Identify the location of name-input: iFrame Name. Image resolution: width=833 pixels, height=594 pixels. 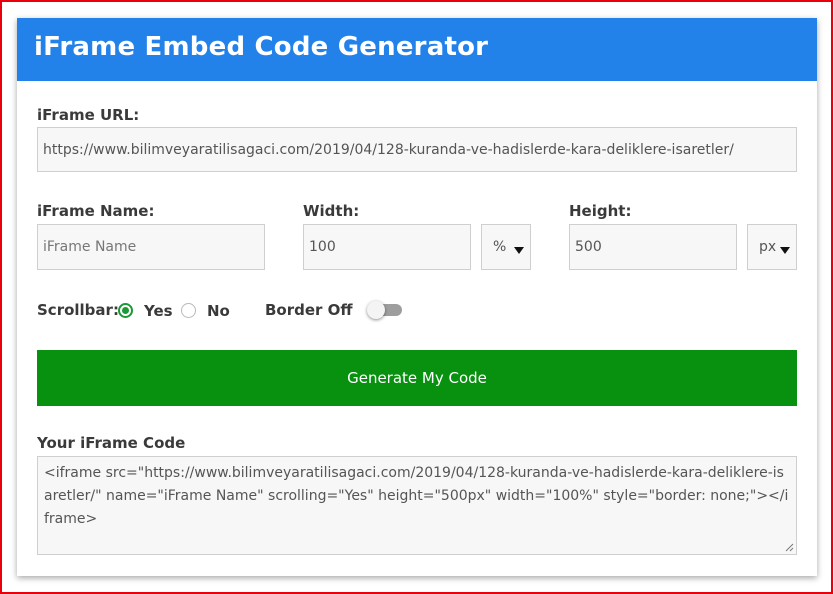
(151, 247).